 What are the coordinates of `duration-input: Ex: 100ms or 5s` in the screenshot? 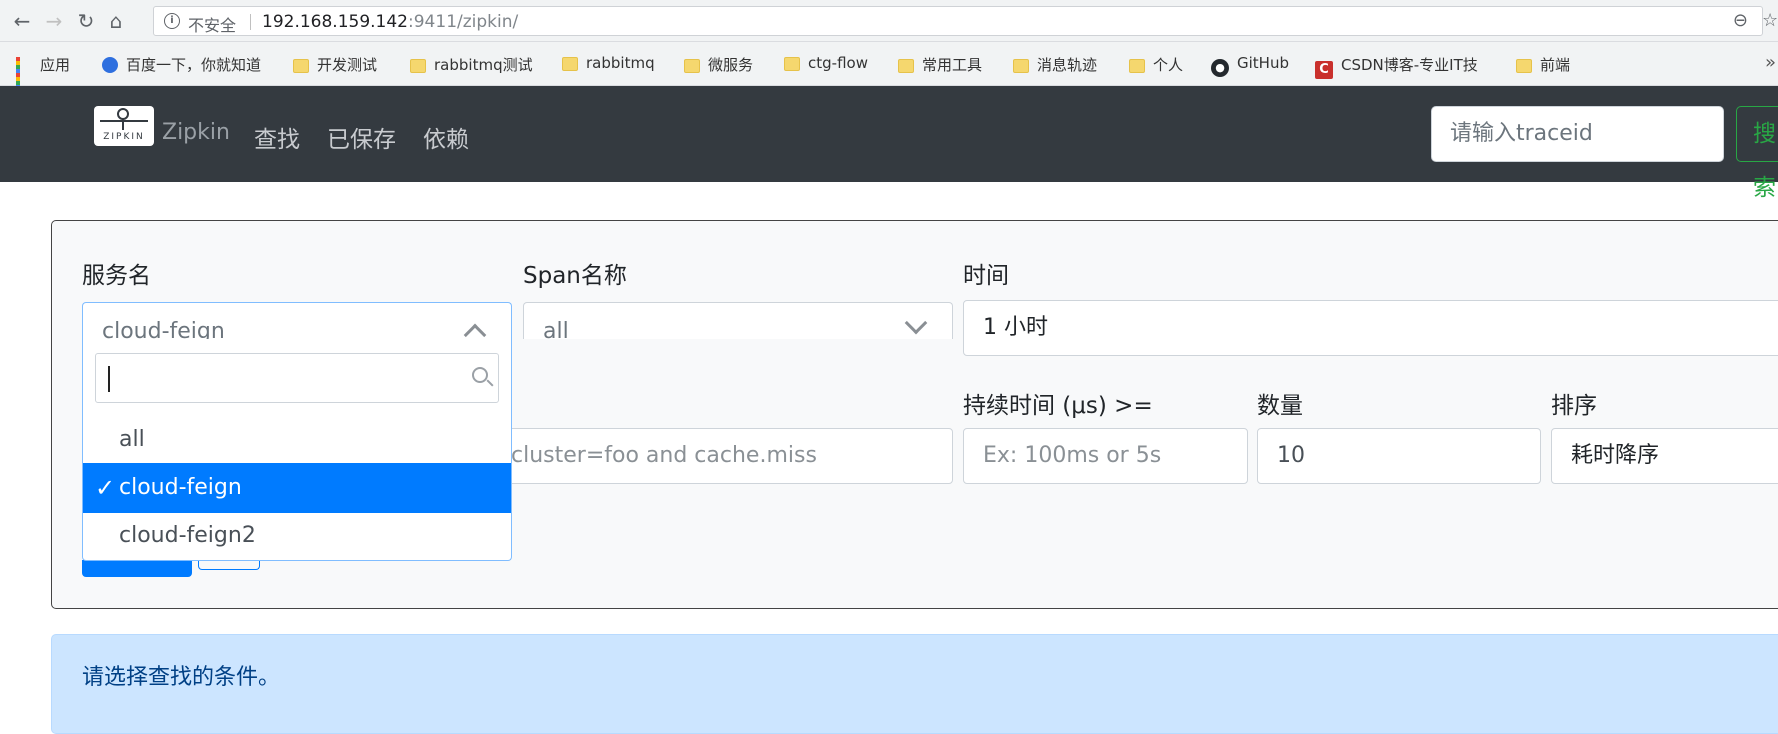 It's located at (1105, 456).